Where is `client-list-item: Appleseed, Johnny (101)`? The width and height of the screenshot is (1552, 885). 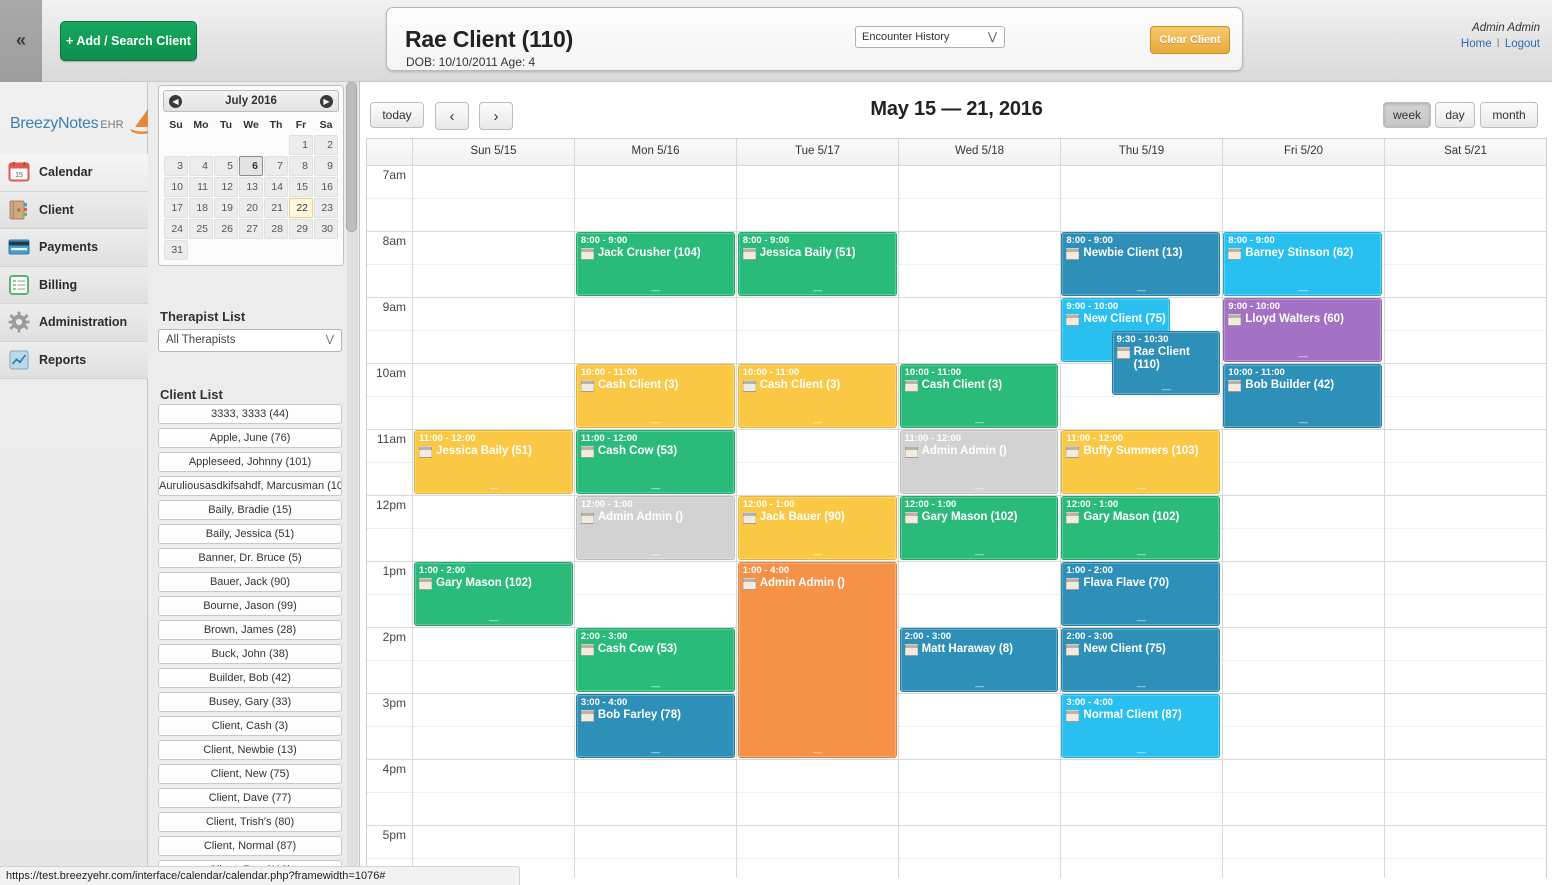
client-list-item: Appleseed, Johnny (101) is located at coordinates (250, 462).